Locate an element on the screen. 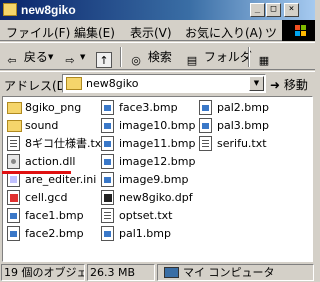 The width and height of the screenshot is (320, 282). back-dropdown-chevron-icon: ▼ is located at coordinates (50, 57).